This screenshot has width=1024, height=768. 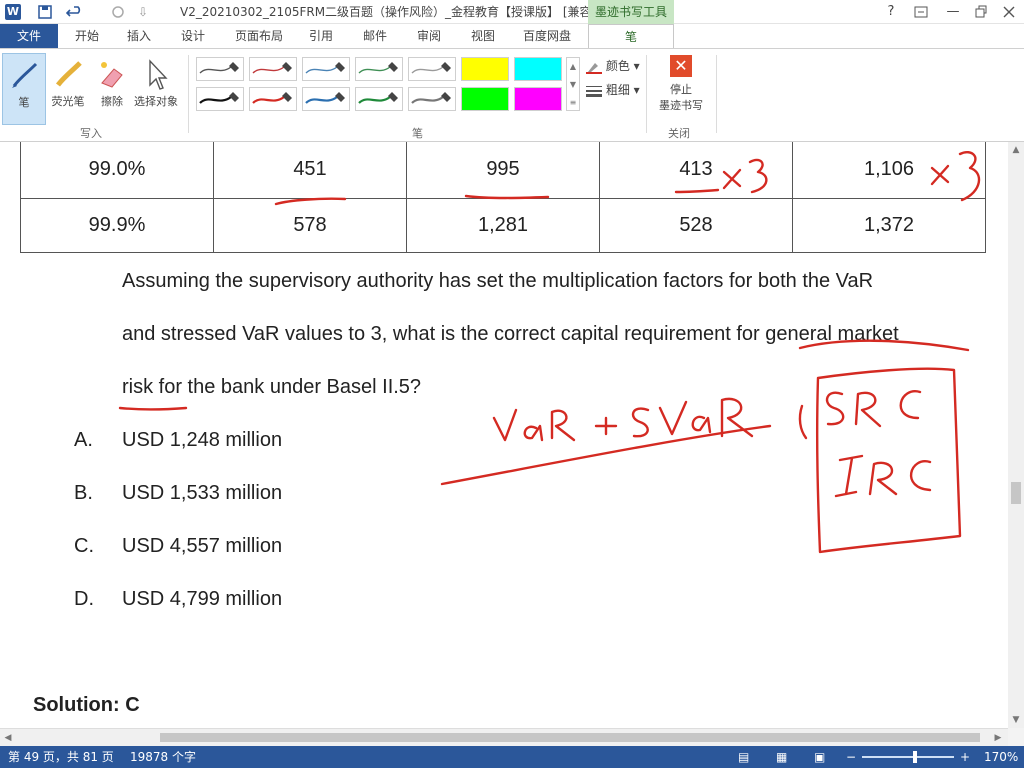 I want to click on stop-inking-label-1: 停止, so click(x=681, y=89).